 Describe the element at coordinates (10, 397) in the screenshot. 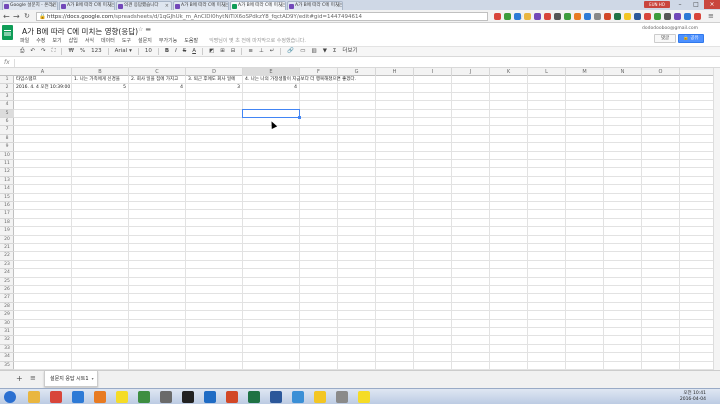

I see `start-icon` at that location.